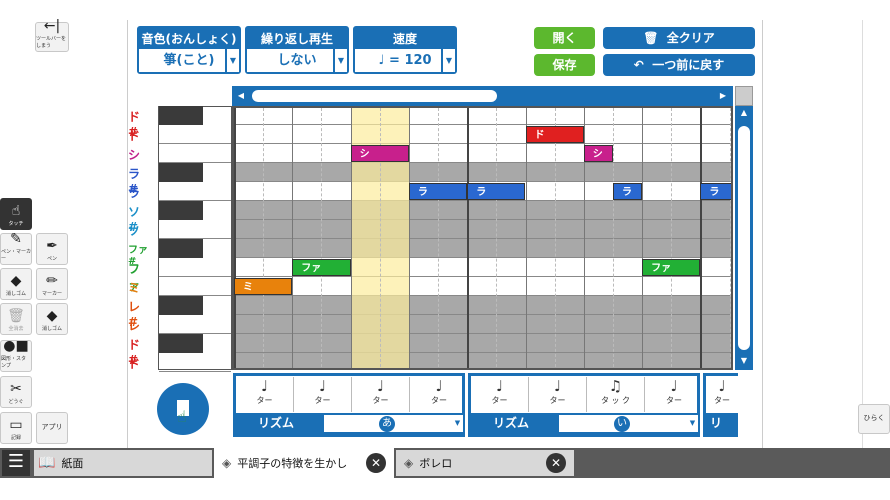 Image resolution: width=890 pixels, height=500 pixels. What do you see at coordinates (16, 319) in the screenshot?
I see `clear-all-tool-button: 🗑 全消去` at bounding box center [16, 319].